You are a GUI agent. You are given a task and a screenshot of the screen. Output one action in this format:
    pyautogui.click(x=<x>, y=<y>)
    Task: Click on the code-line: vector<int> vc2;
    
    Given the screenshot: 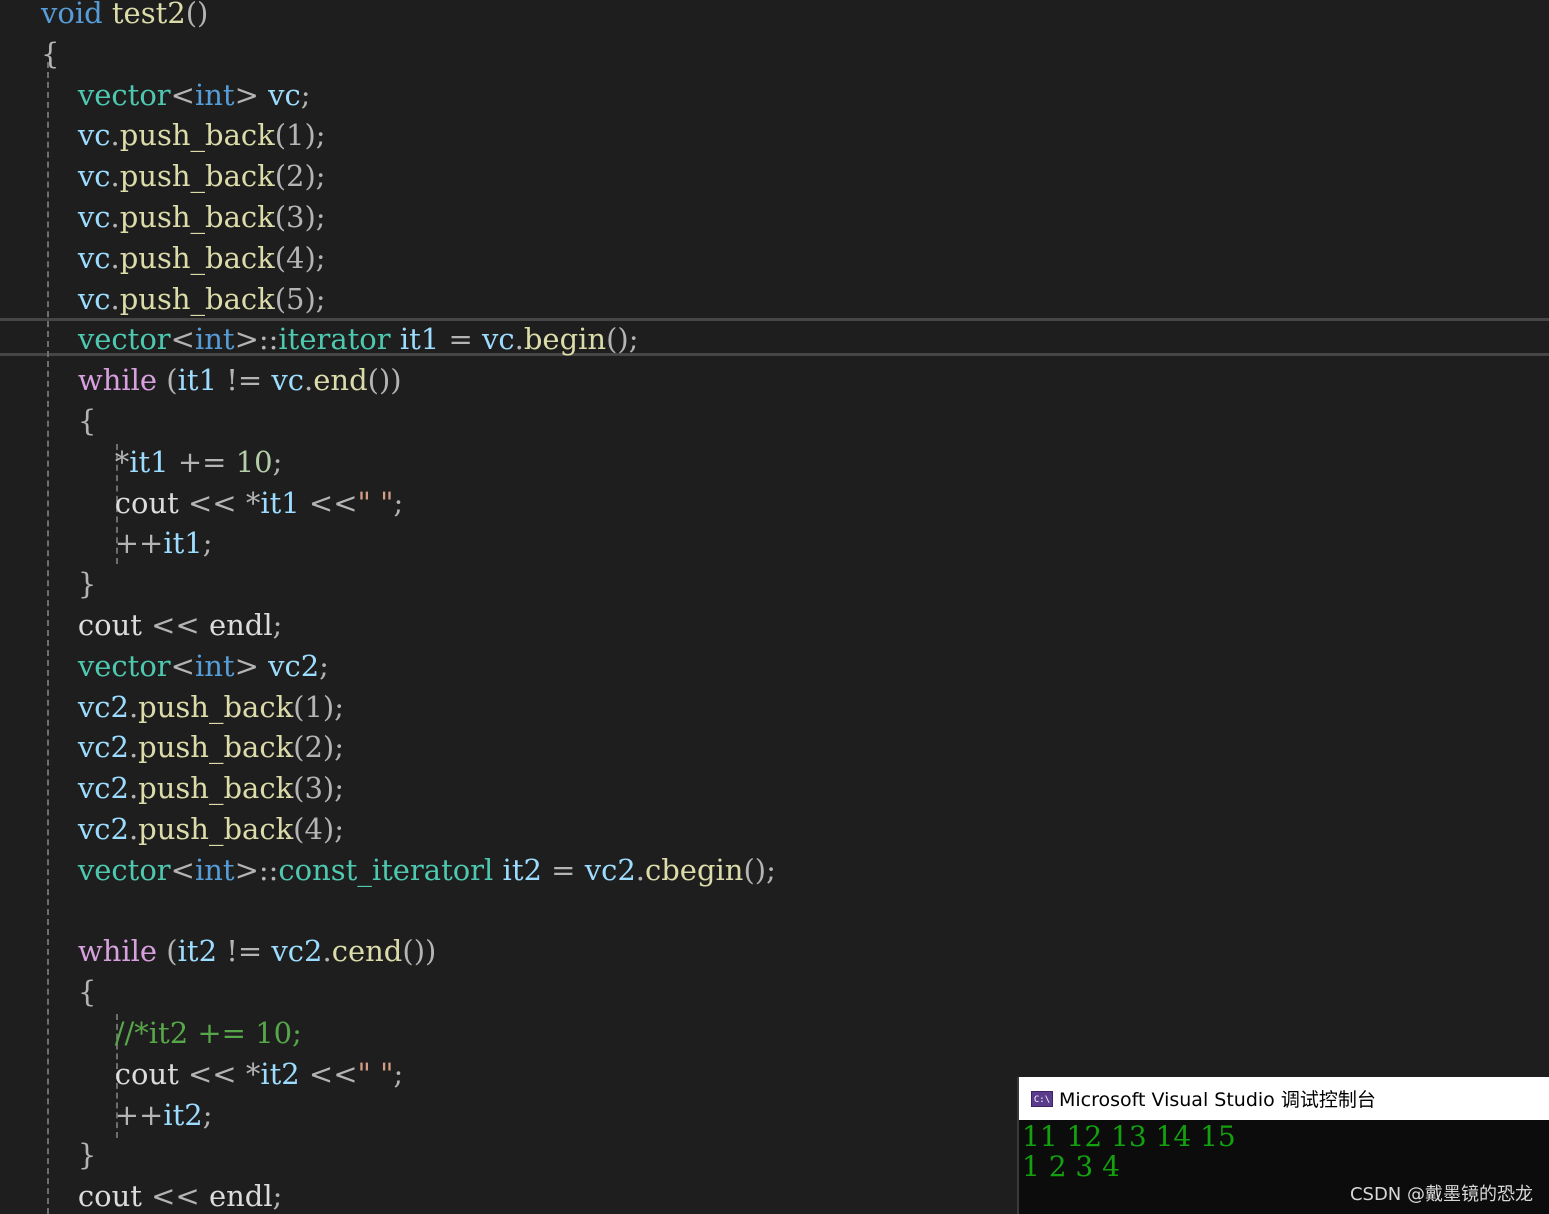 What is the action you would take?
    pyautogui.click(x=185, y=666)
    